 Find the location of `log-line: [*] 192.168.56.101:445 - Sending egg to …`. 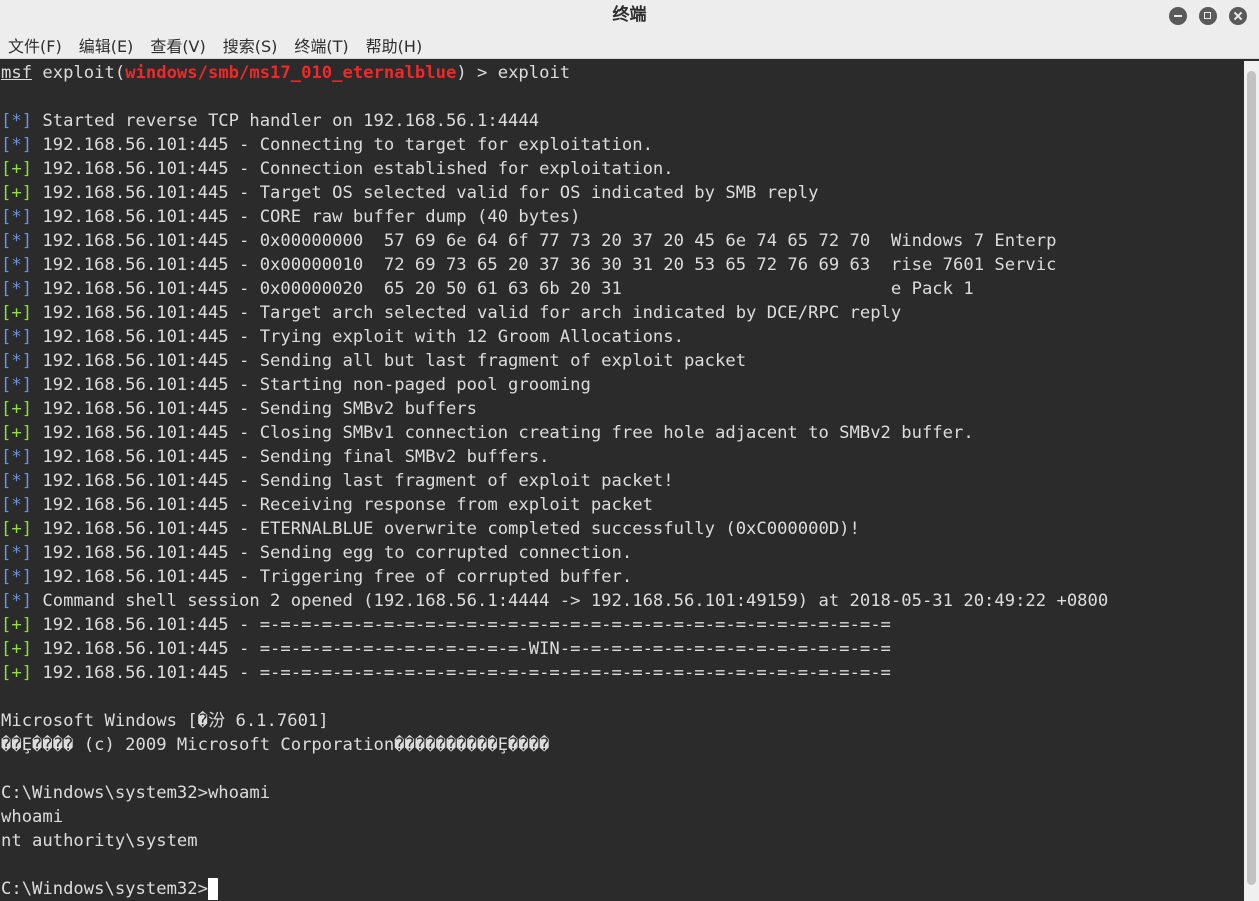

log-line: [*] 192.168.56.101:445 - Sending egg to … is located at coordinates (622, 553).